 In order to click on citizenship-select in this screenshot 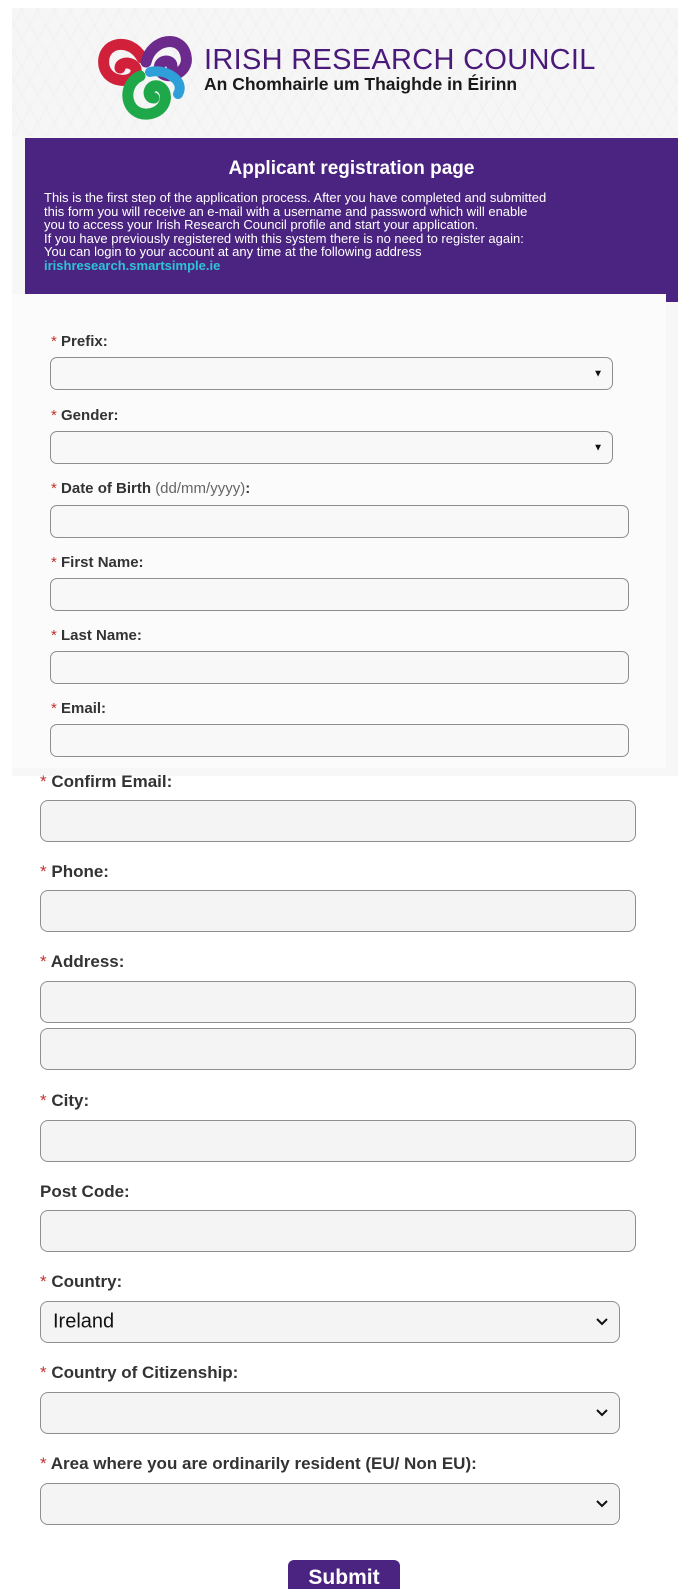, I will do `click(330, 1413)`.